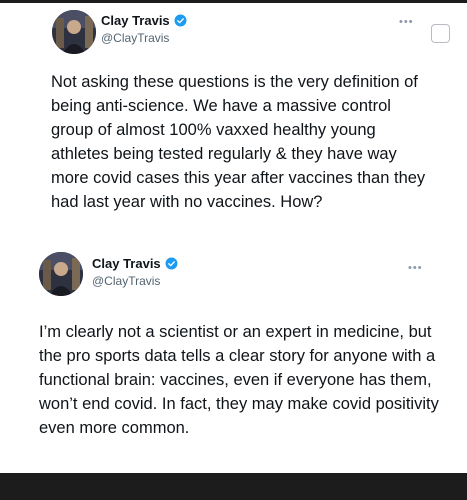 Image resolution: width=467 pixels, height=500 pixels. I want to click on bottom-frame-bar, so click(233, 486).